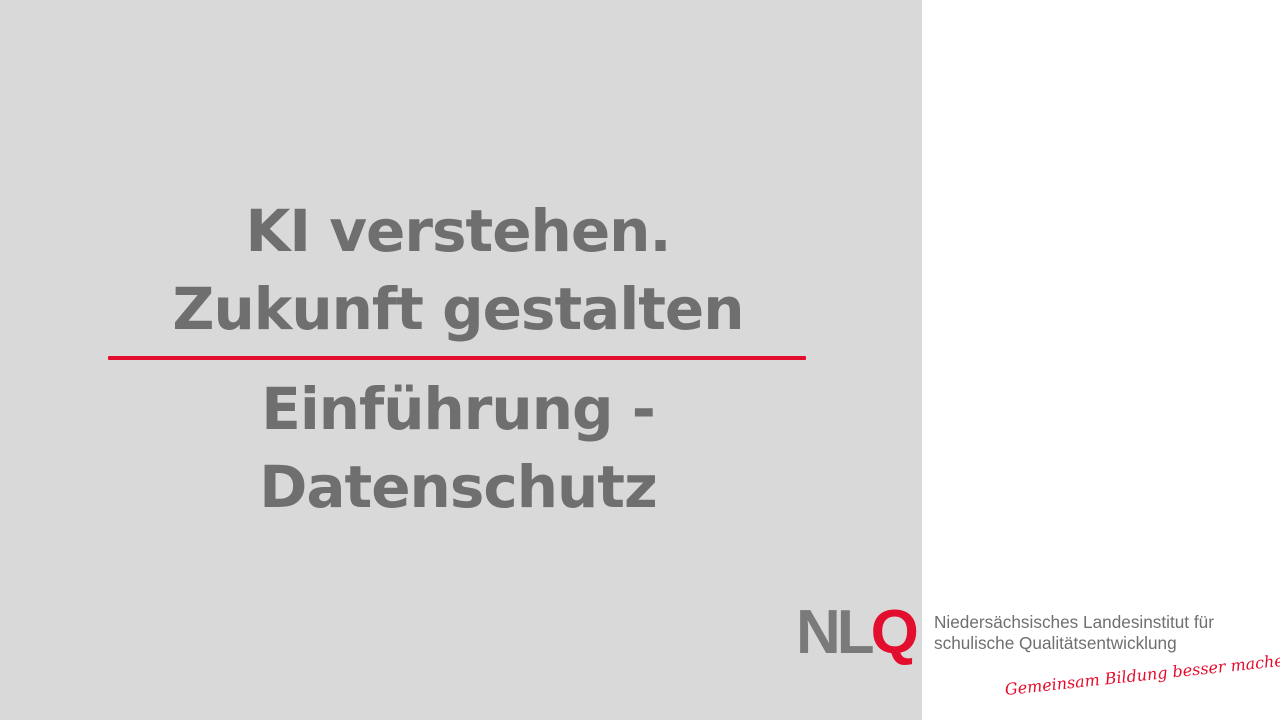 The height and width of the screenshot is (720, 1280). What do you see at coordinates (894, 632) in the screenshot?
I see `nlq-logo-red-text: Q` at bounding box center [894, 632].